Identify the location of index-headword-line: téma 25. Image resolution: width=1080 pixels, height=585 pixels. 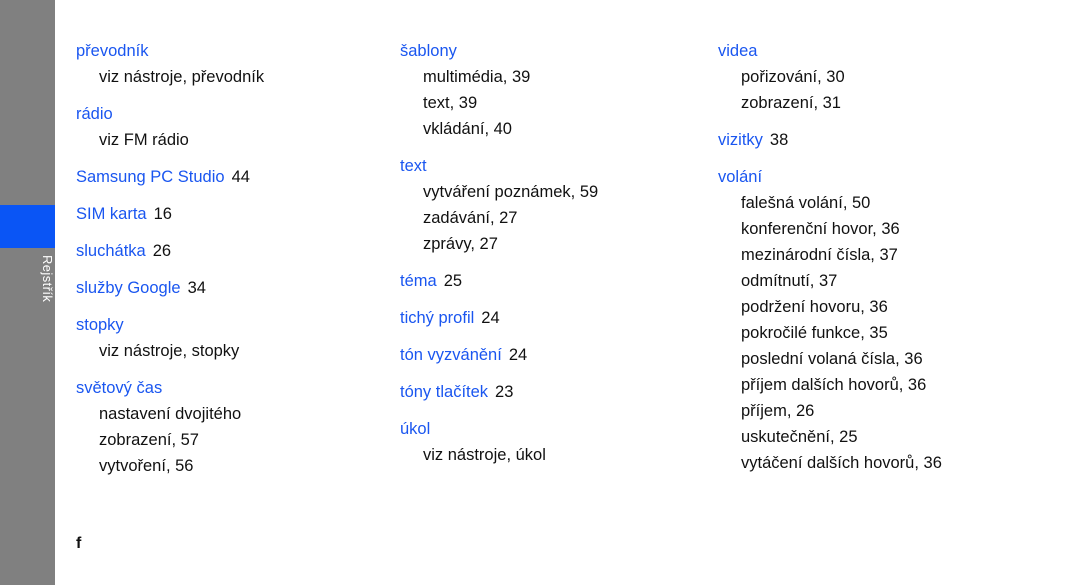
(555, 281).